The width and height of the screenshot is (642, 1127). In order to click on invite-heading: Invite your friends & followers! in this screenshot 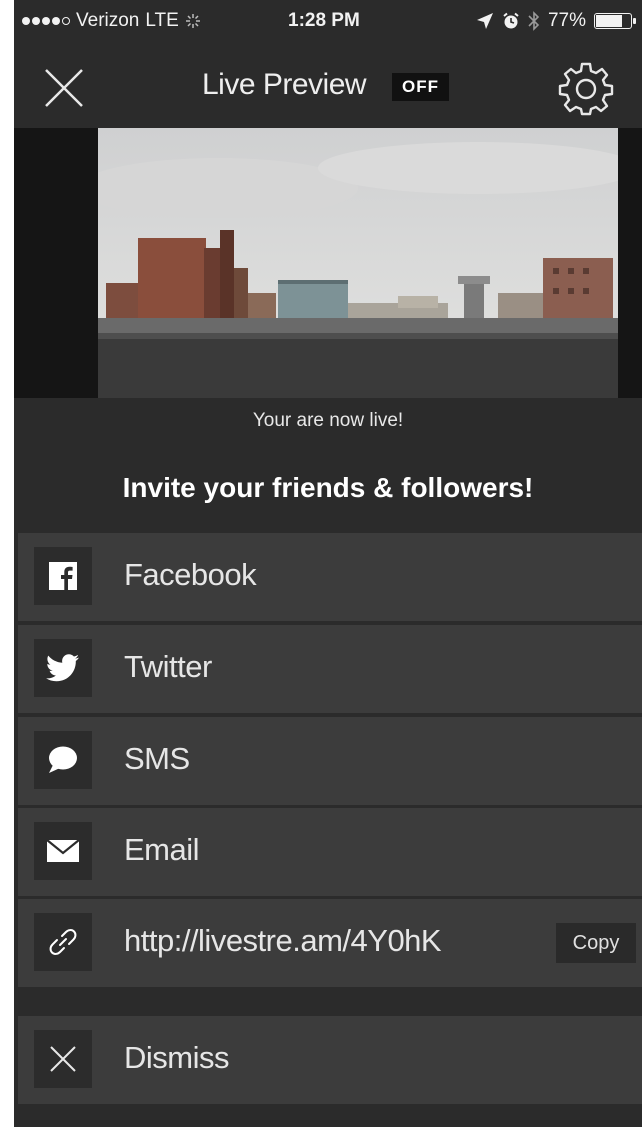, I will do `click(328, 487)`.